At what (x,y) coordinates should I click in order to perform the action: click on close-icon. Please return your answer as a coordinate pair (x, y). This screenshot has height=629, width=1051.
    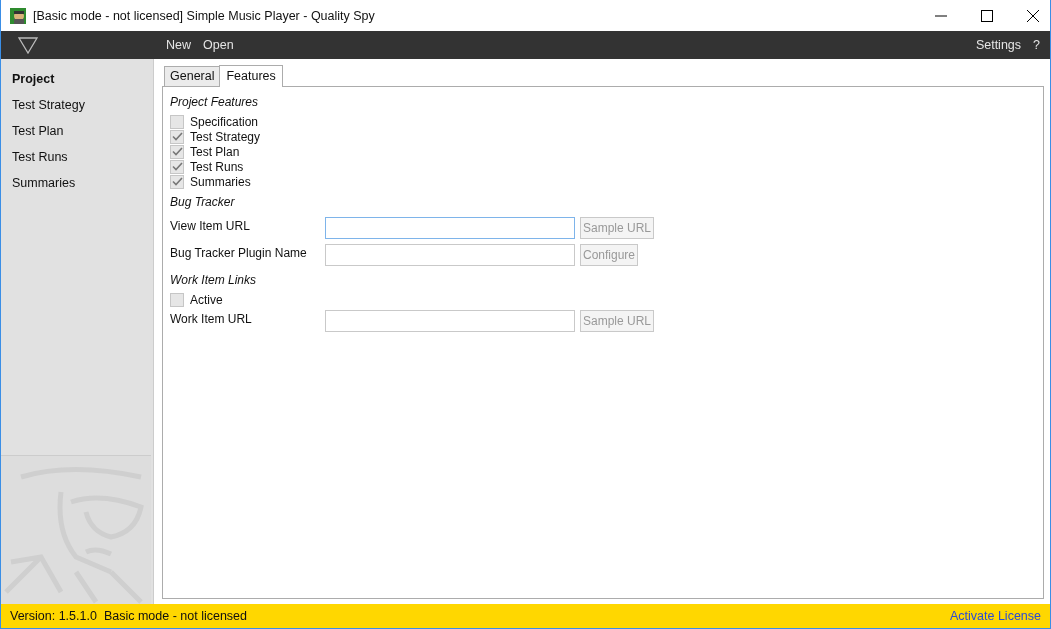
    Looking at the image, I should click on (1033, 15).